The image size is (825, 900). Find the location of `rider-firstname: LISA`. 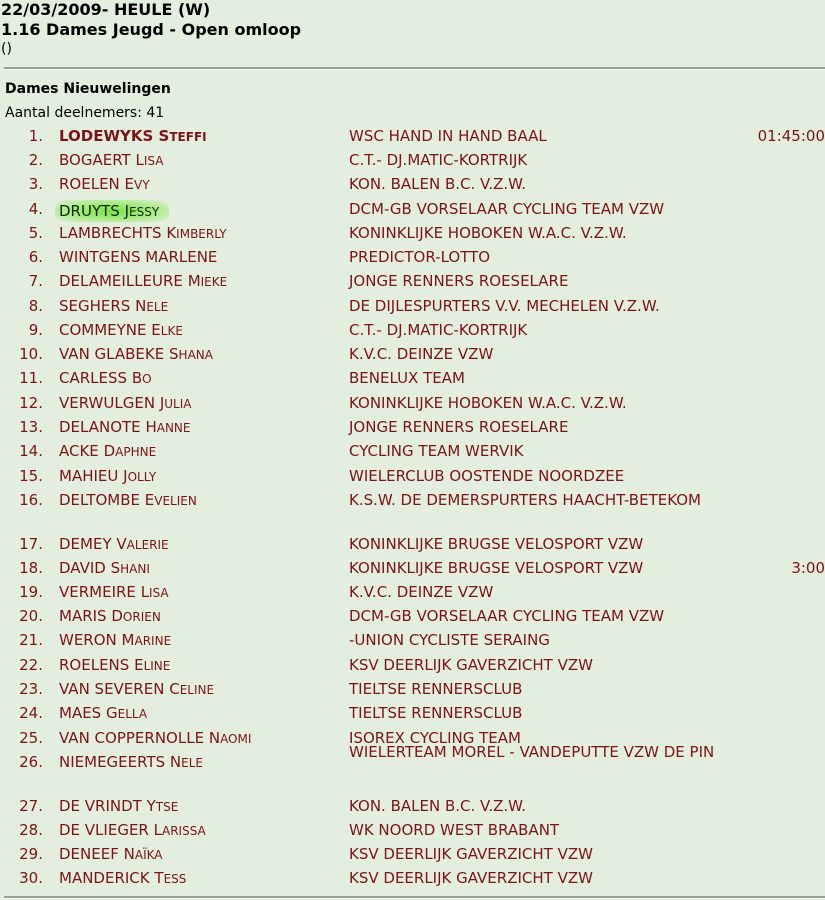

rider-firstname: LISA is located at coordinates (155, 592).